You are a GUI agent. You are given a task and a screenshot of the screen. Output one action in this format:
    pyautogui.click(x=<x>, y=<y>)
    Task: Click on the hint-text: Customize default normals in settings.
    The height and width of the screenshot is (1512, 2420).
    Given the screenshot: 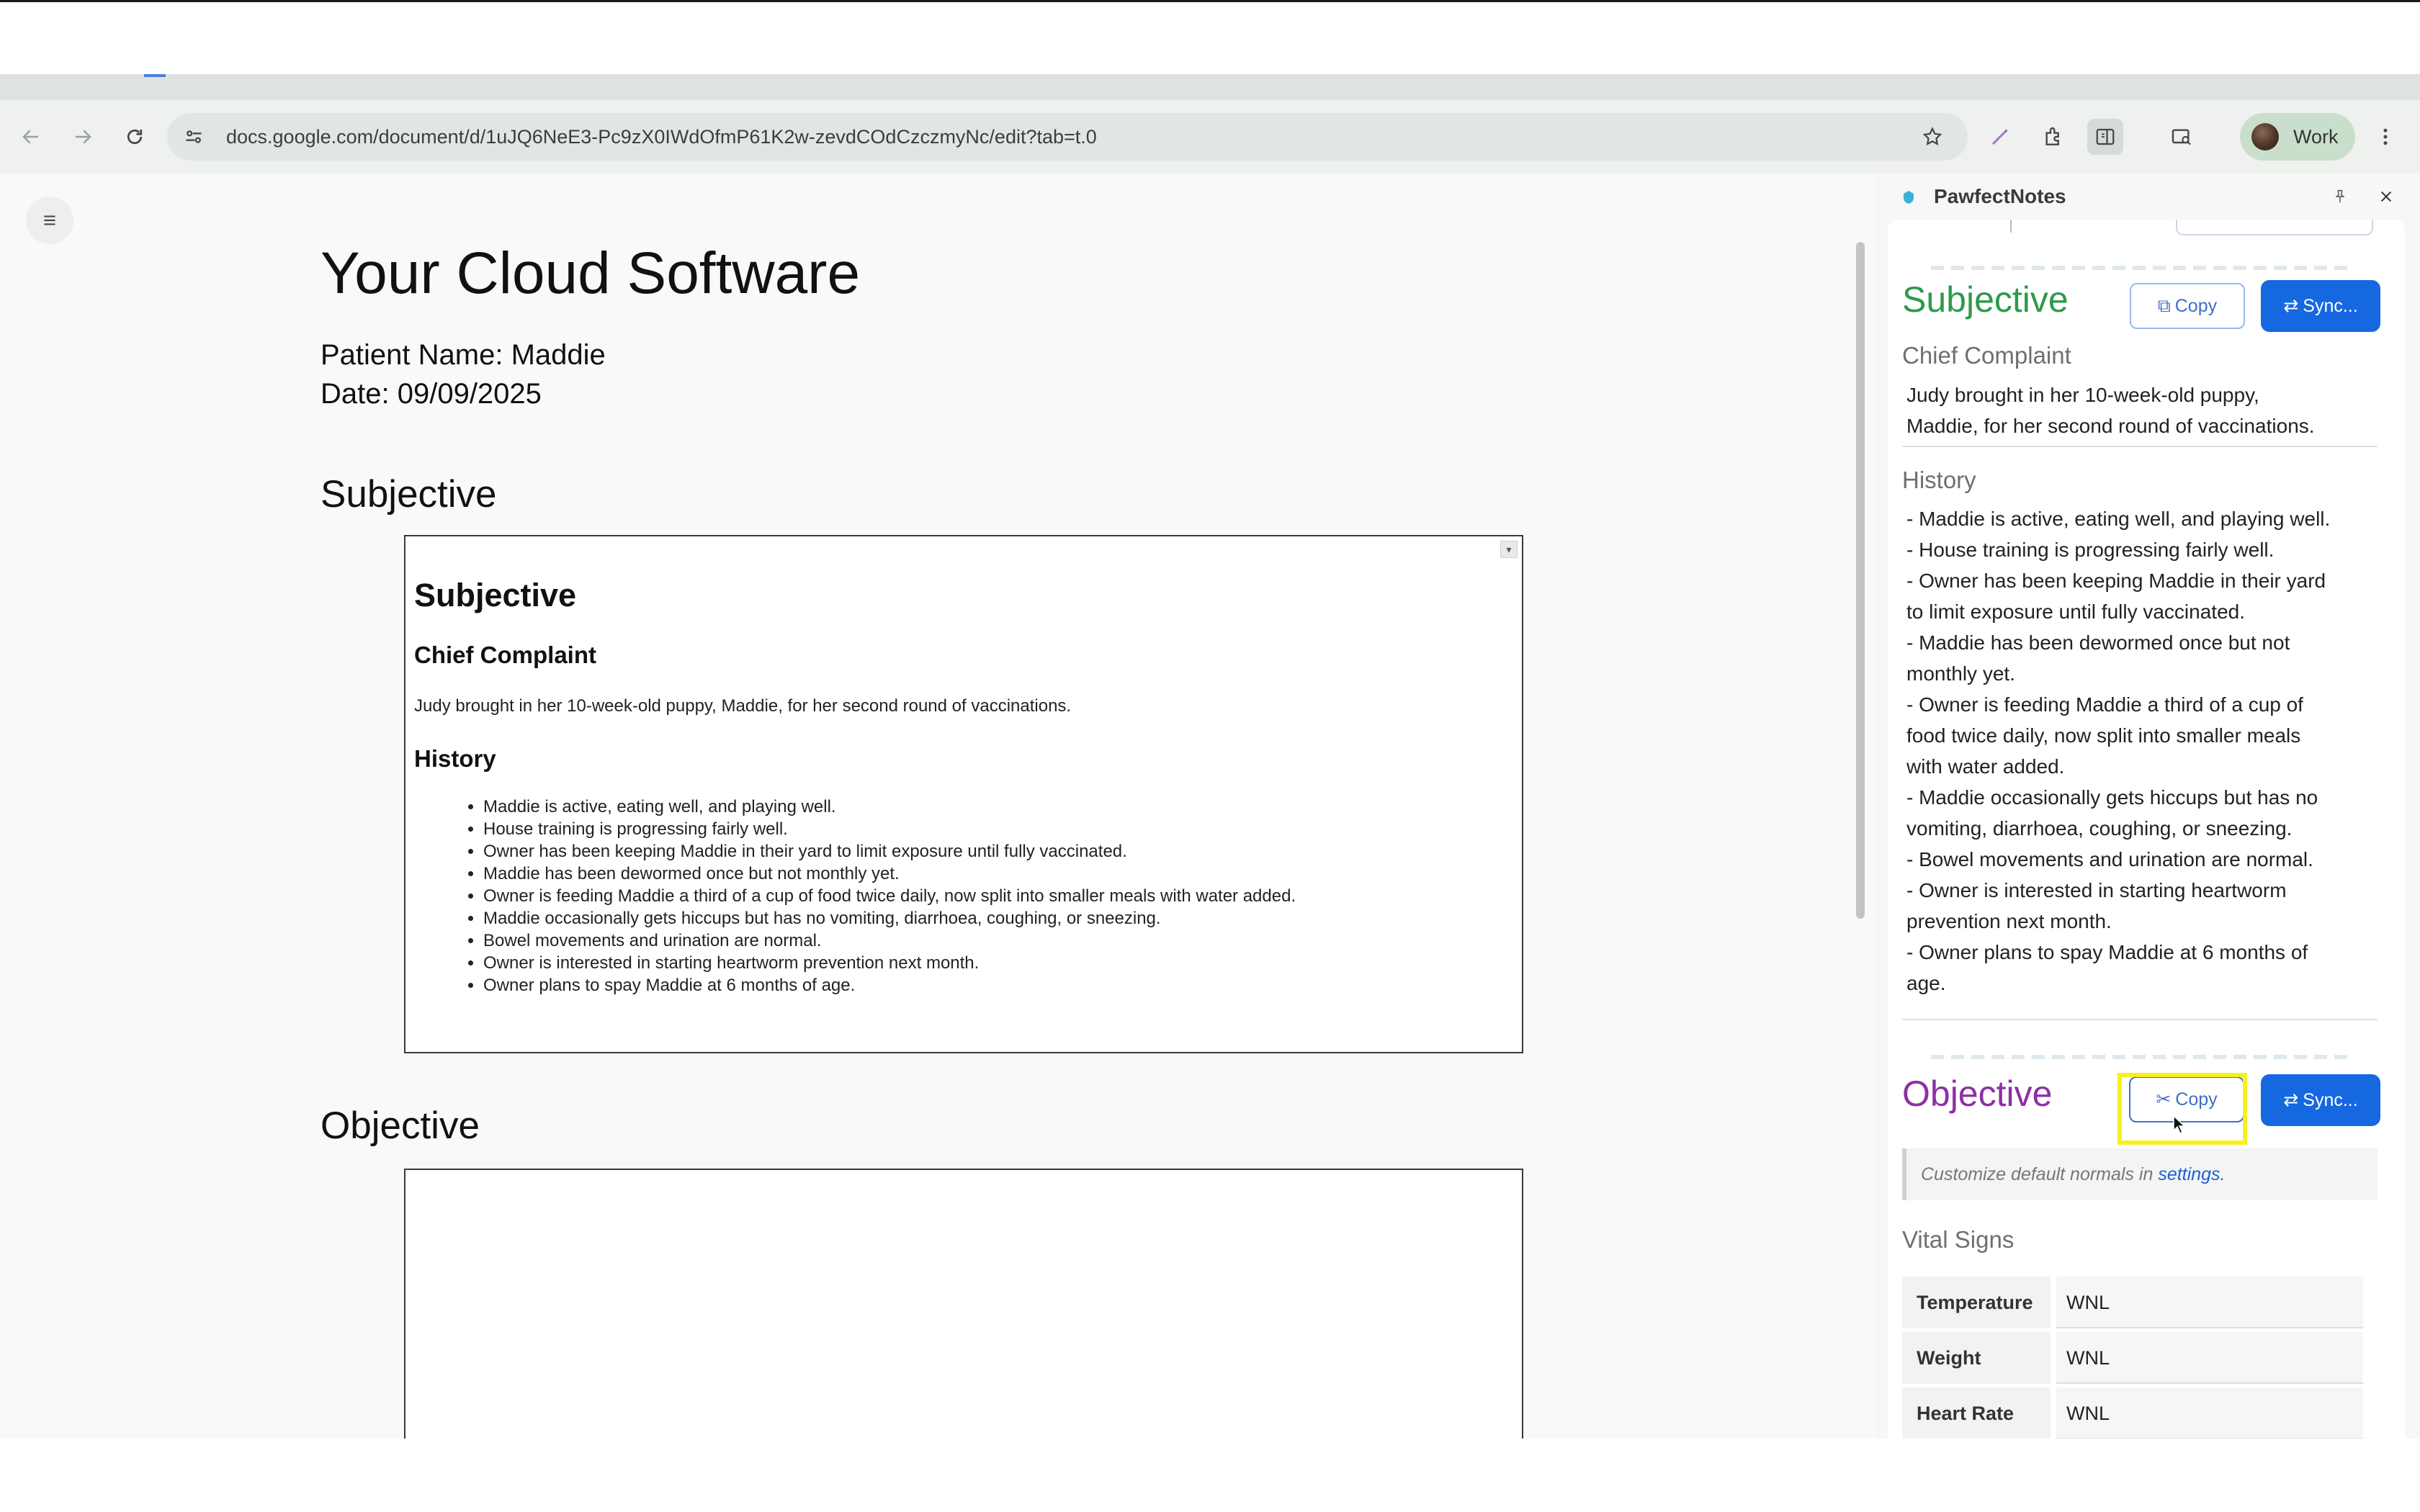 What is the action you would take?
    pyautogui.click(x=2073, y=1174)
    